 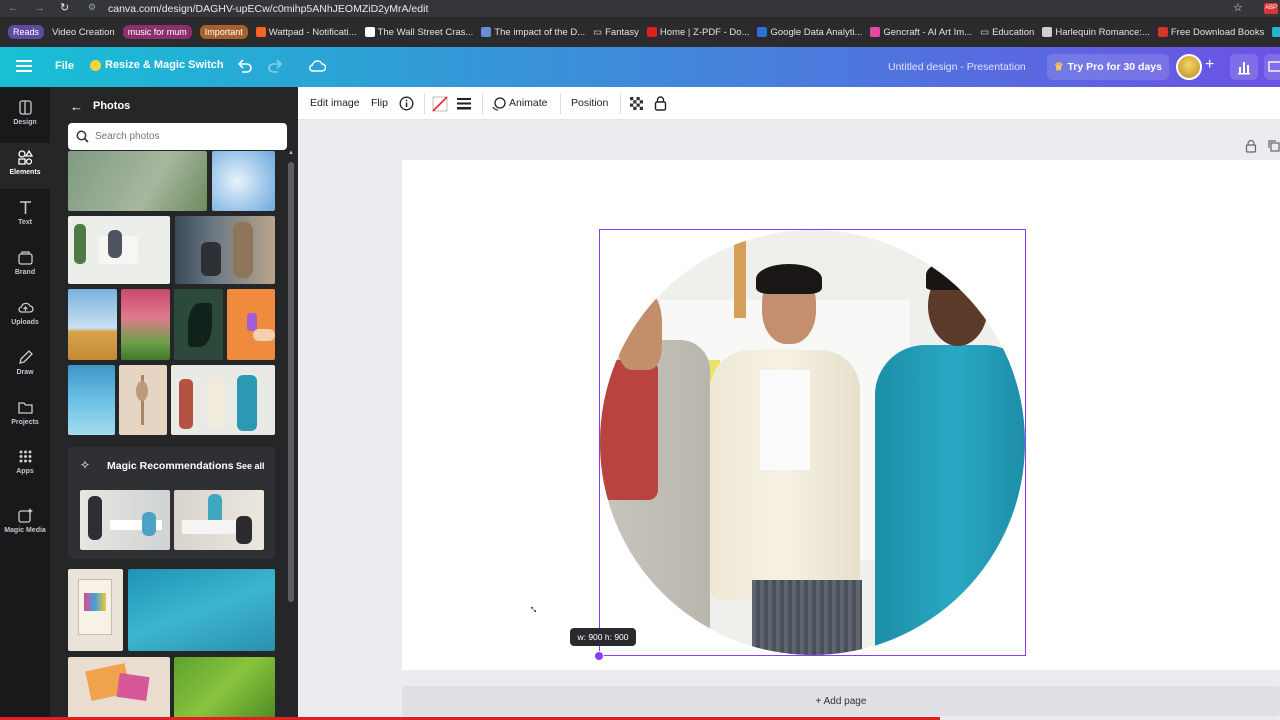 I want to click on apps-grid-icon, so click(x=25, y=456).